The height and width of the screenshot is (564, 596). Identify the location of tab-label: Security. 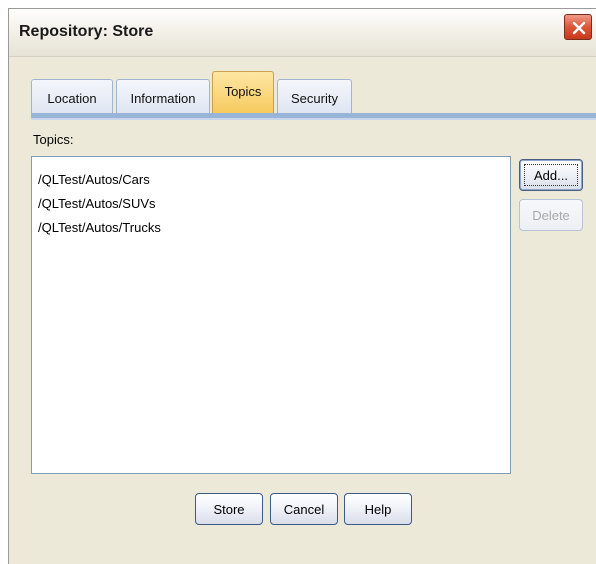
(314, 98).